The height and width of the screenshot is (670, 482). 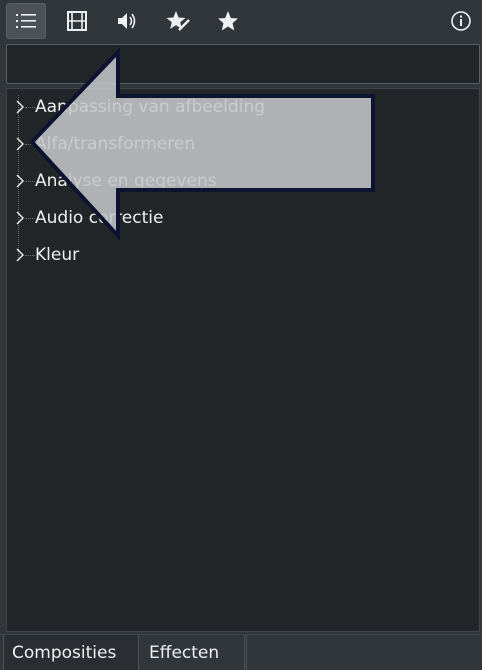 What do you see at coordinates (364, 652) in the screenshot?
I see `tab-bar-empty` at bounding box center [364, 652].